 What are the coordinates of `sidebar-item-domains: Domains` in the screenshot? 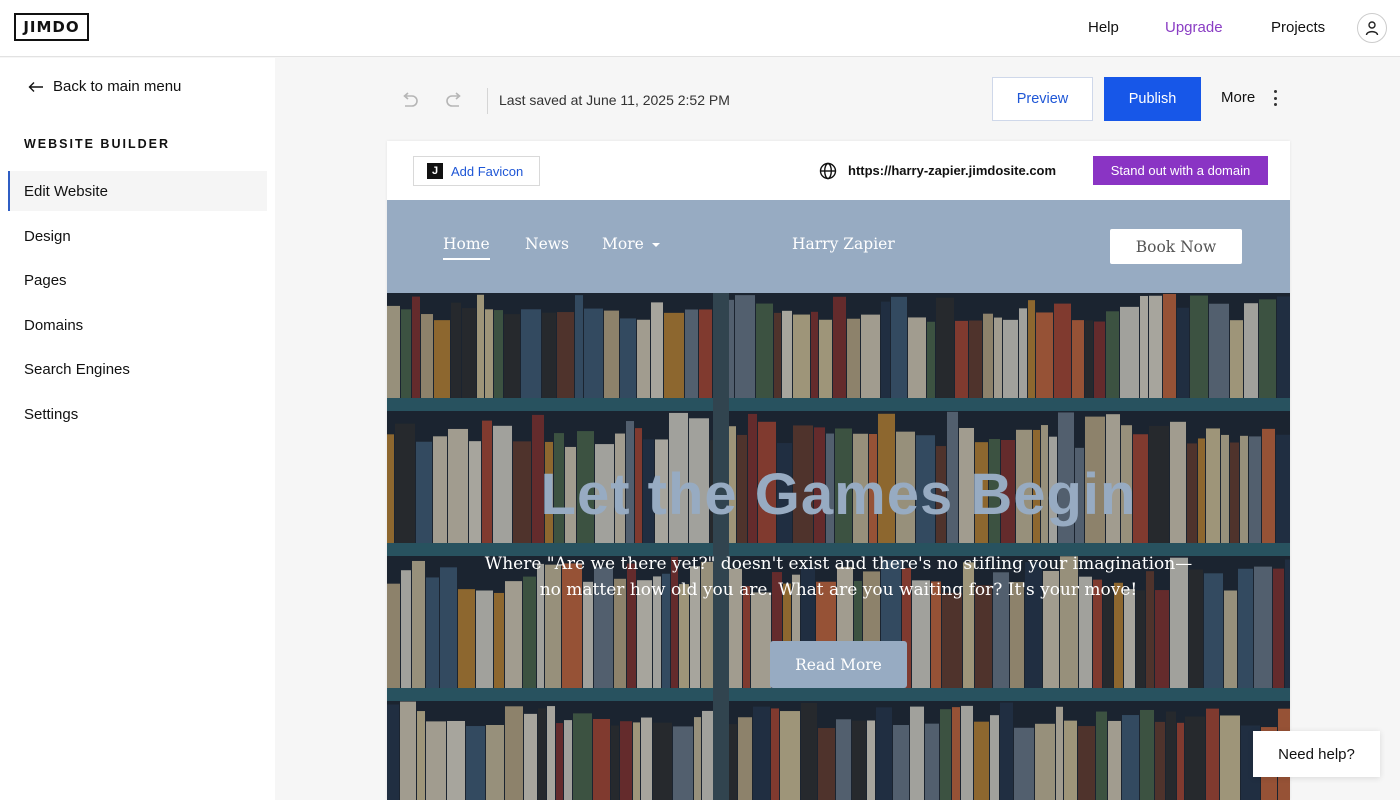 It's located at (137, 325).